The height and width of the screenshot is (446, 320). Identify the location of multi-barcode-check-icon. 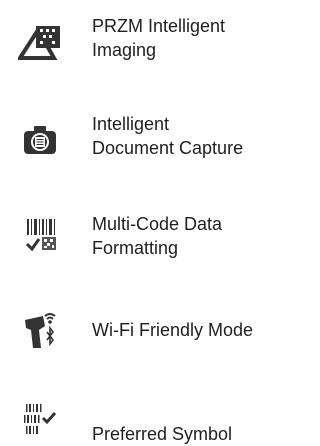
(40, 234).